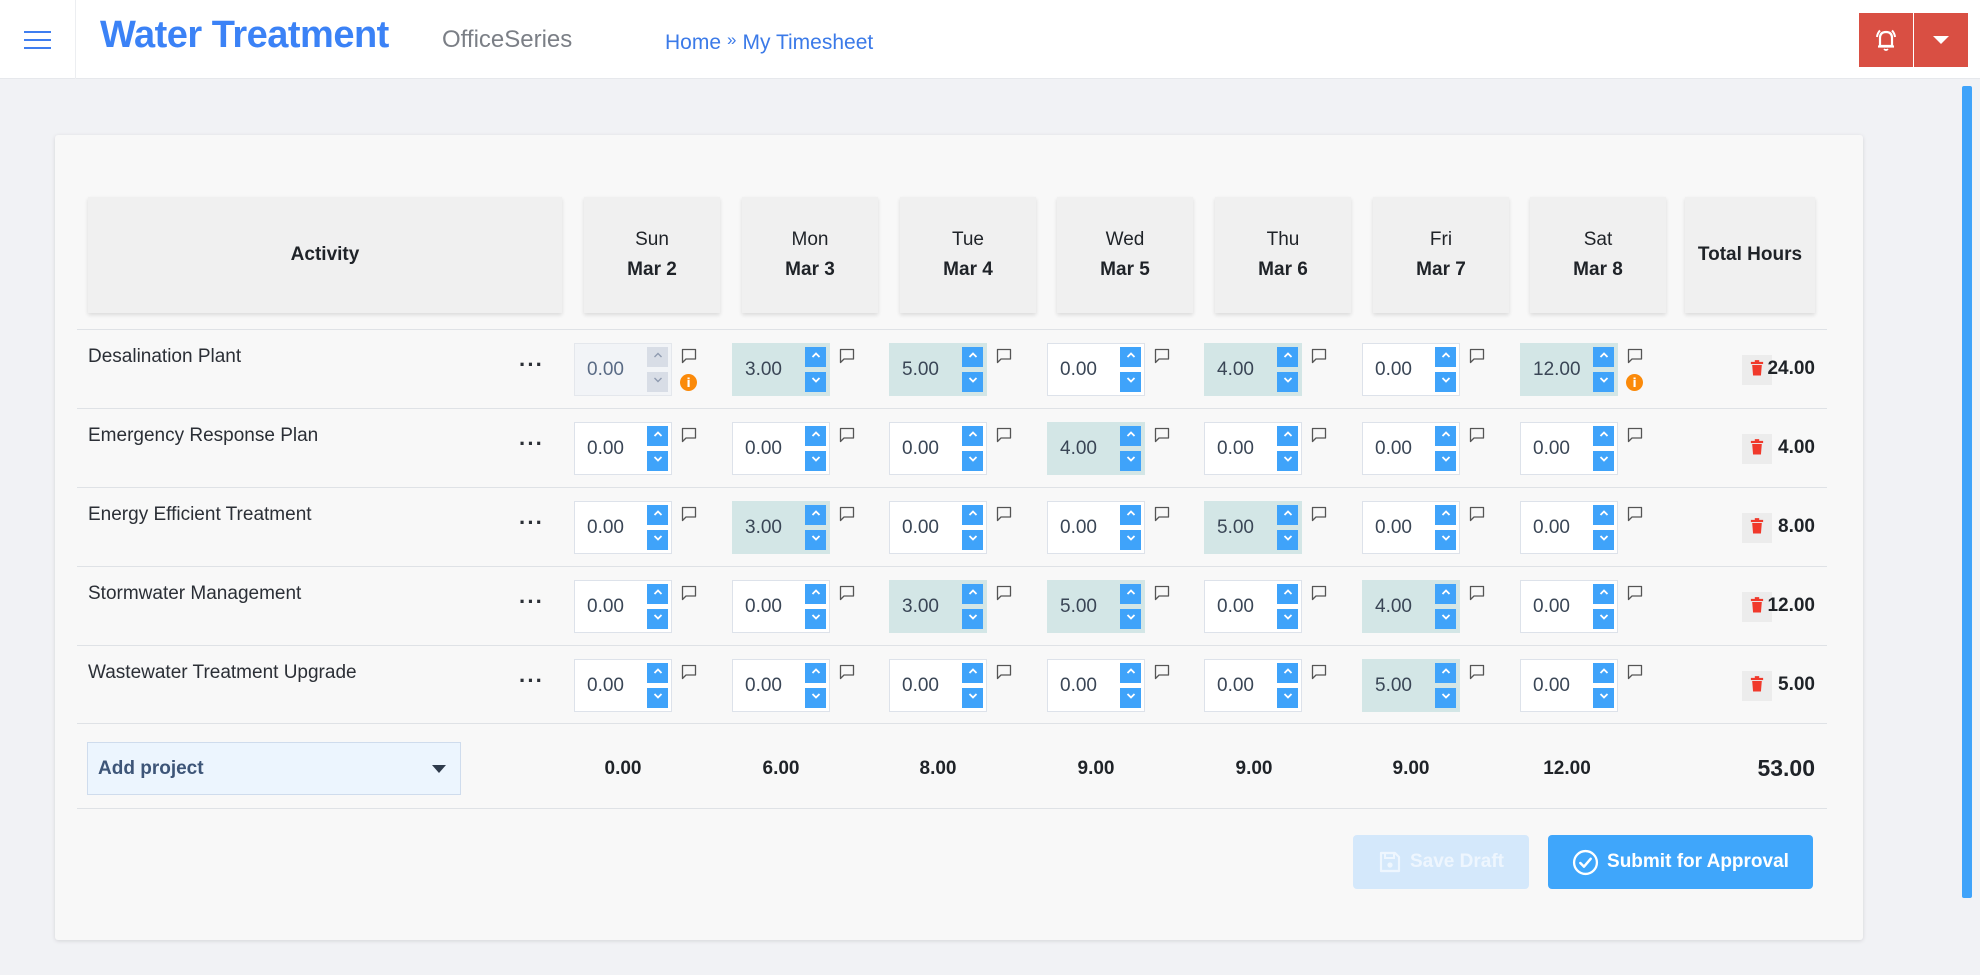 The width and height of the screenshot is (1980, 975). What do you see at coordinates (688, 382) in the screenshot?
I see `info-icon: i` at bounding box center [688, 382].